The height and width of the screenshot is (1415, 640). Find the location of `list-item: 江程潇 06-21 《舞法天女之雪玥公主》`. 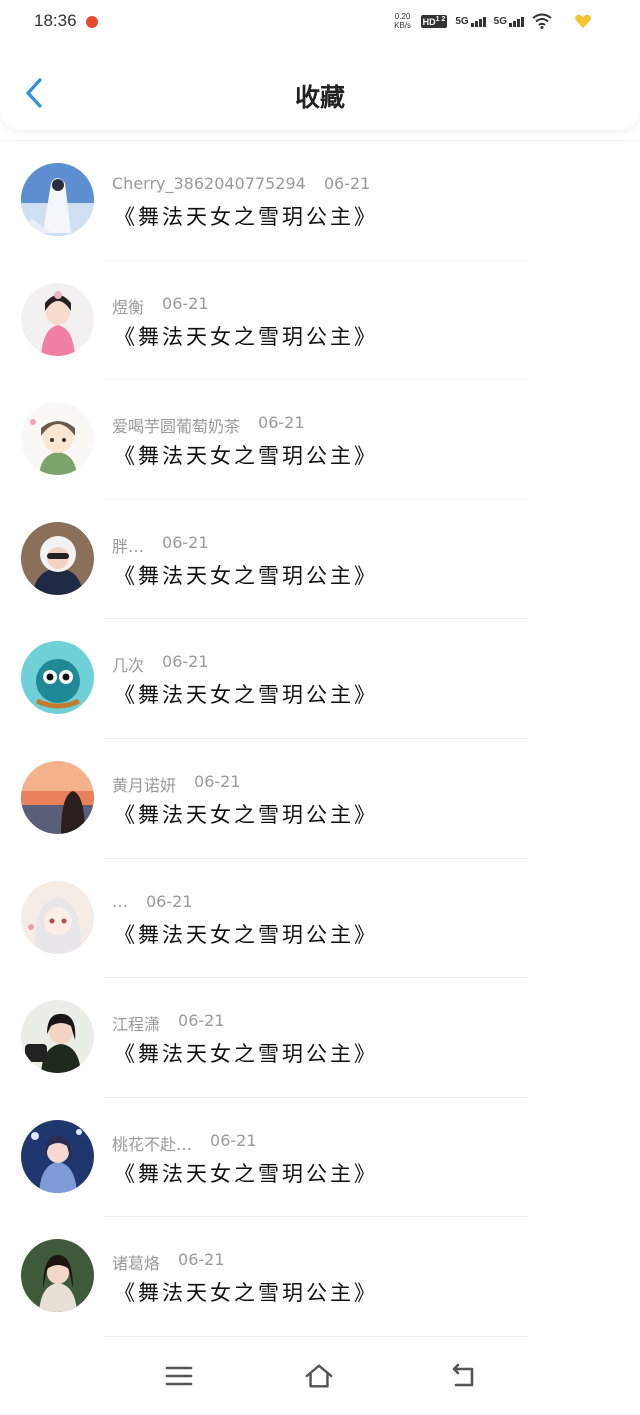

list-item: 江程潇 06-21 《舞法天女之雪玥公主》 is located at coordinates (320, 1038).